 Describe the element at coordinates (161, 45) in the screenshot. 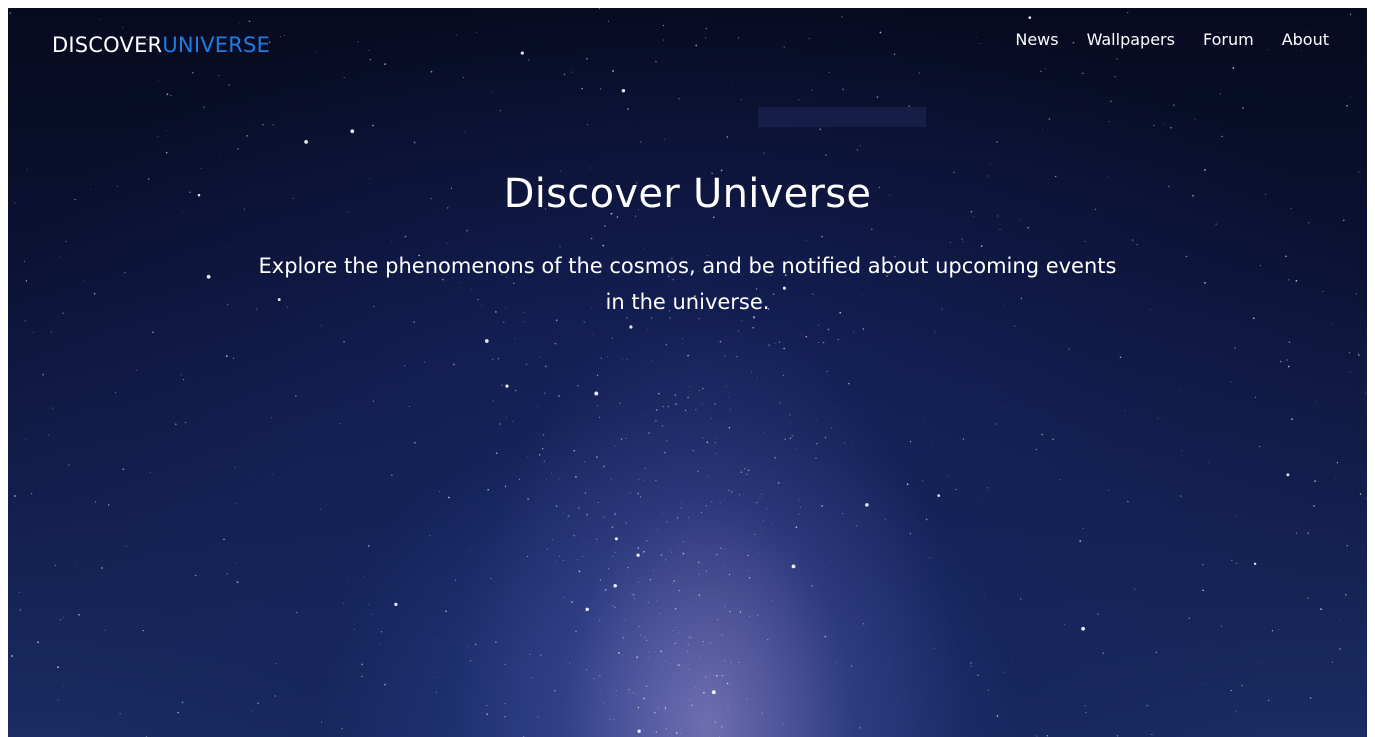

I see `site-logo: DISCOVERUNIVERSE` at that location.